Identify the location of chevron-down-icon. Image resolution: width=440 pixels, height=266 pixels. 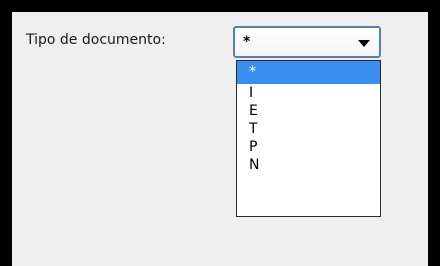
(364, 43).